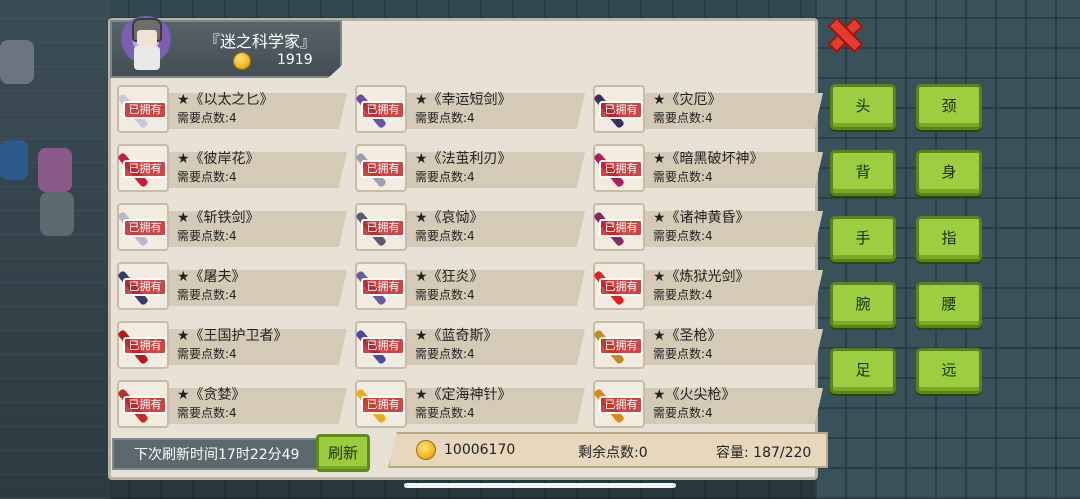 This screenshot has height=499, width=1080. I want to click on category-button-waist: 腰, so click(949, 305).